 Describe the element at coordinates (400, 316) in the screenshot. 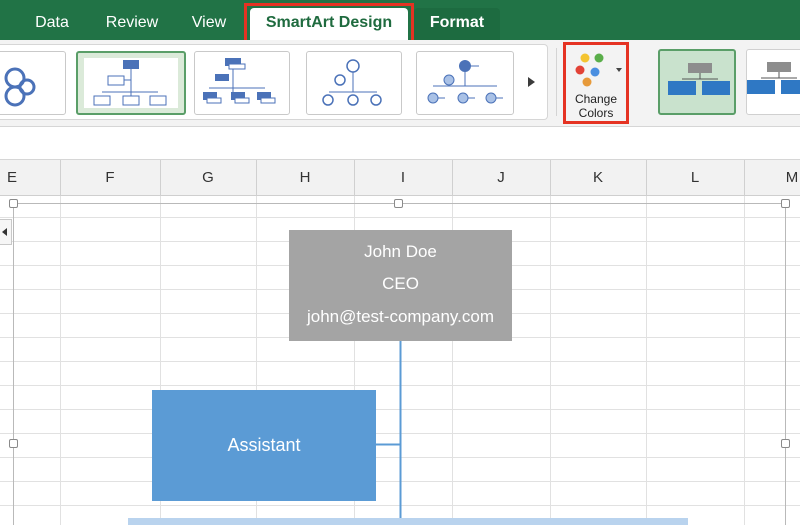

I see `ceo-email: john@test-company.com` at that location.